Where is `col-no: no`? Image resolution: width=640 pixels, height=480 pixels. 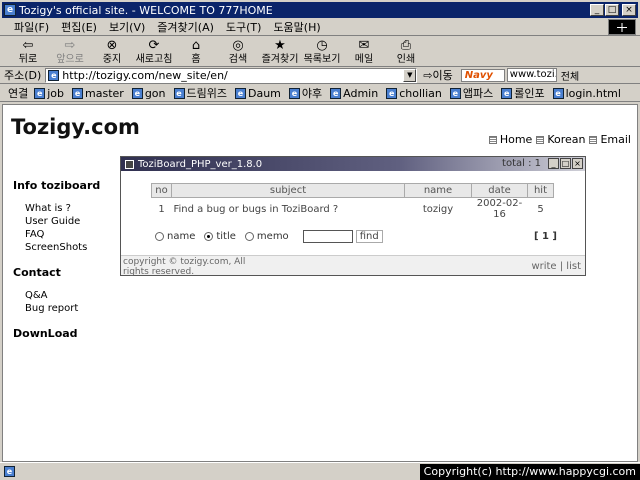
col-no: no is located at coordinates (161, 190).